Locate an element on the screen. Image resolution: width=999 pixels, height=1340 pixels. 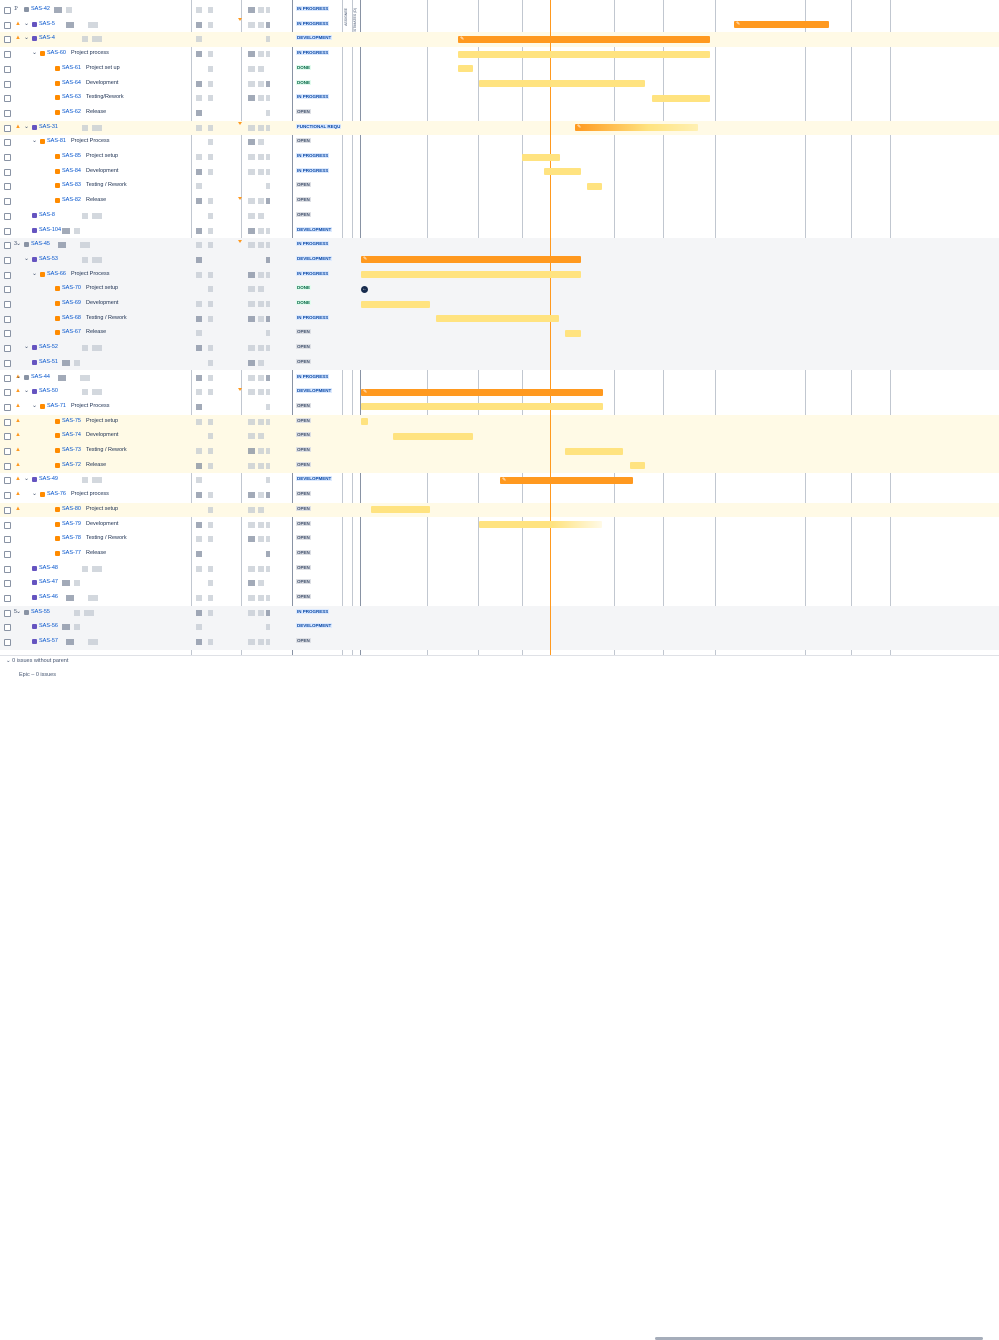
issue-key-link: SAS-66 is located at coordinates (56, 274).